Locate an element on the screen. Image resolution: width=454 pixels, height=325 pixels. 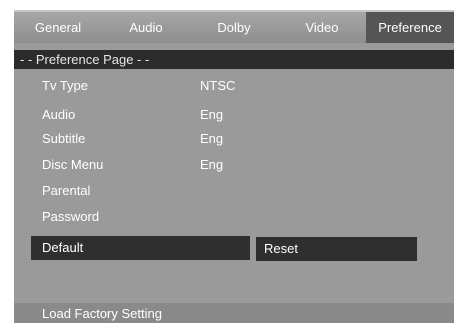
tab-general: General is located at coordinates (58, 27).